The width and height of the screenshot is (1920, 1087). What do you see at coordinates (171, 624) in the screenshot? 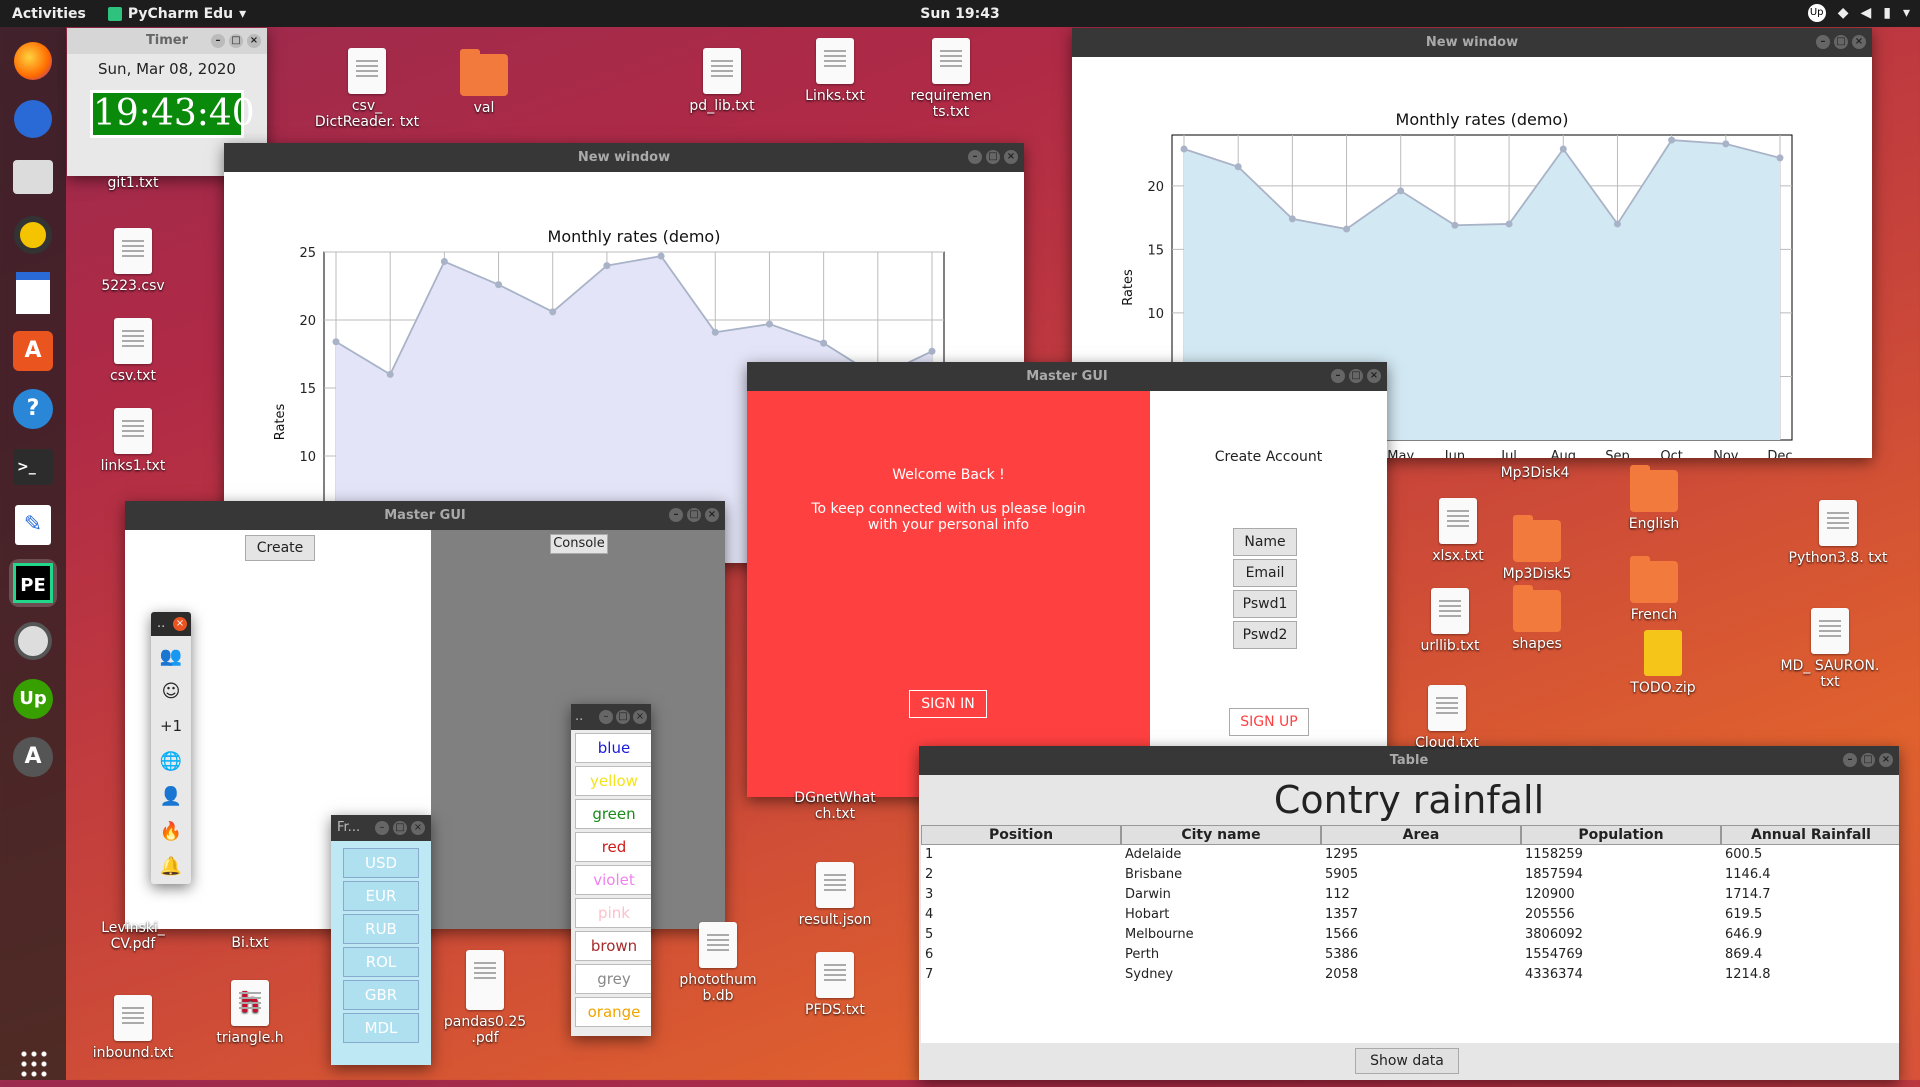
I see `toolbar-popup-titlebar: .. ×` at bounding box center [171, 624].